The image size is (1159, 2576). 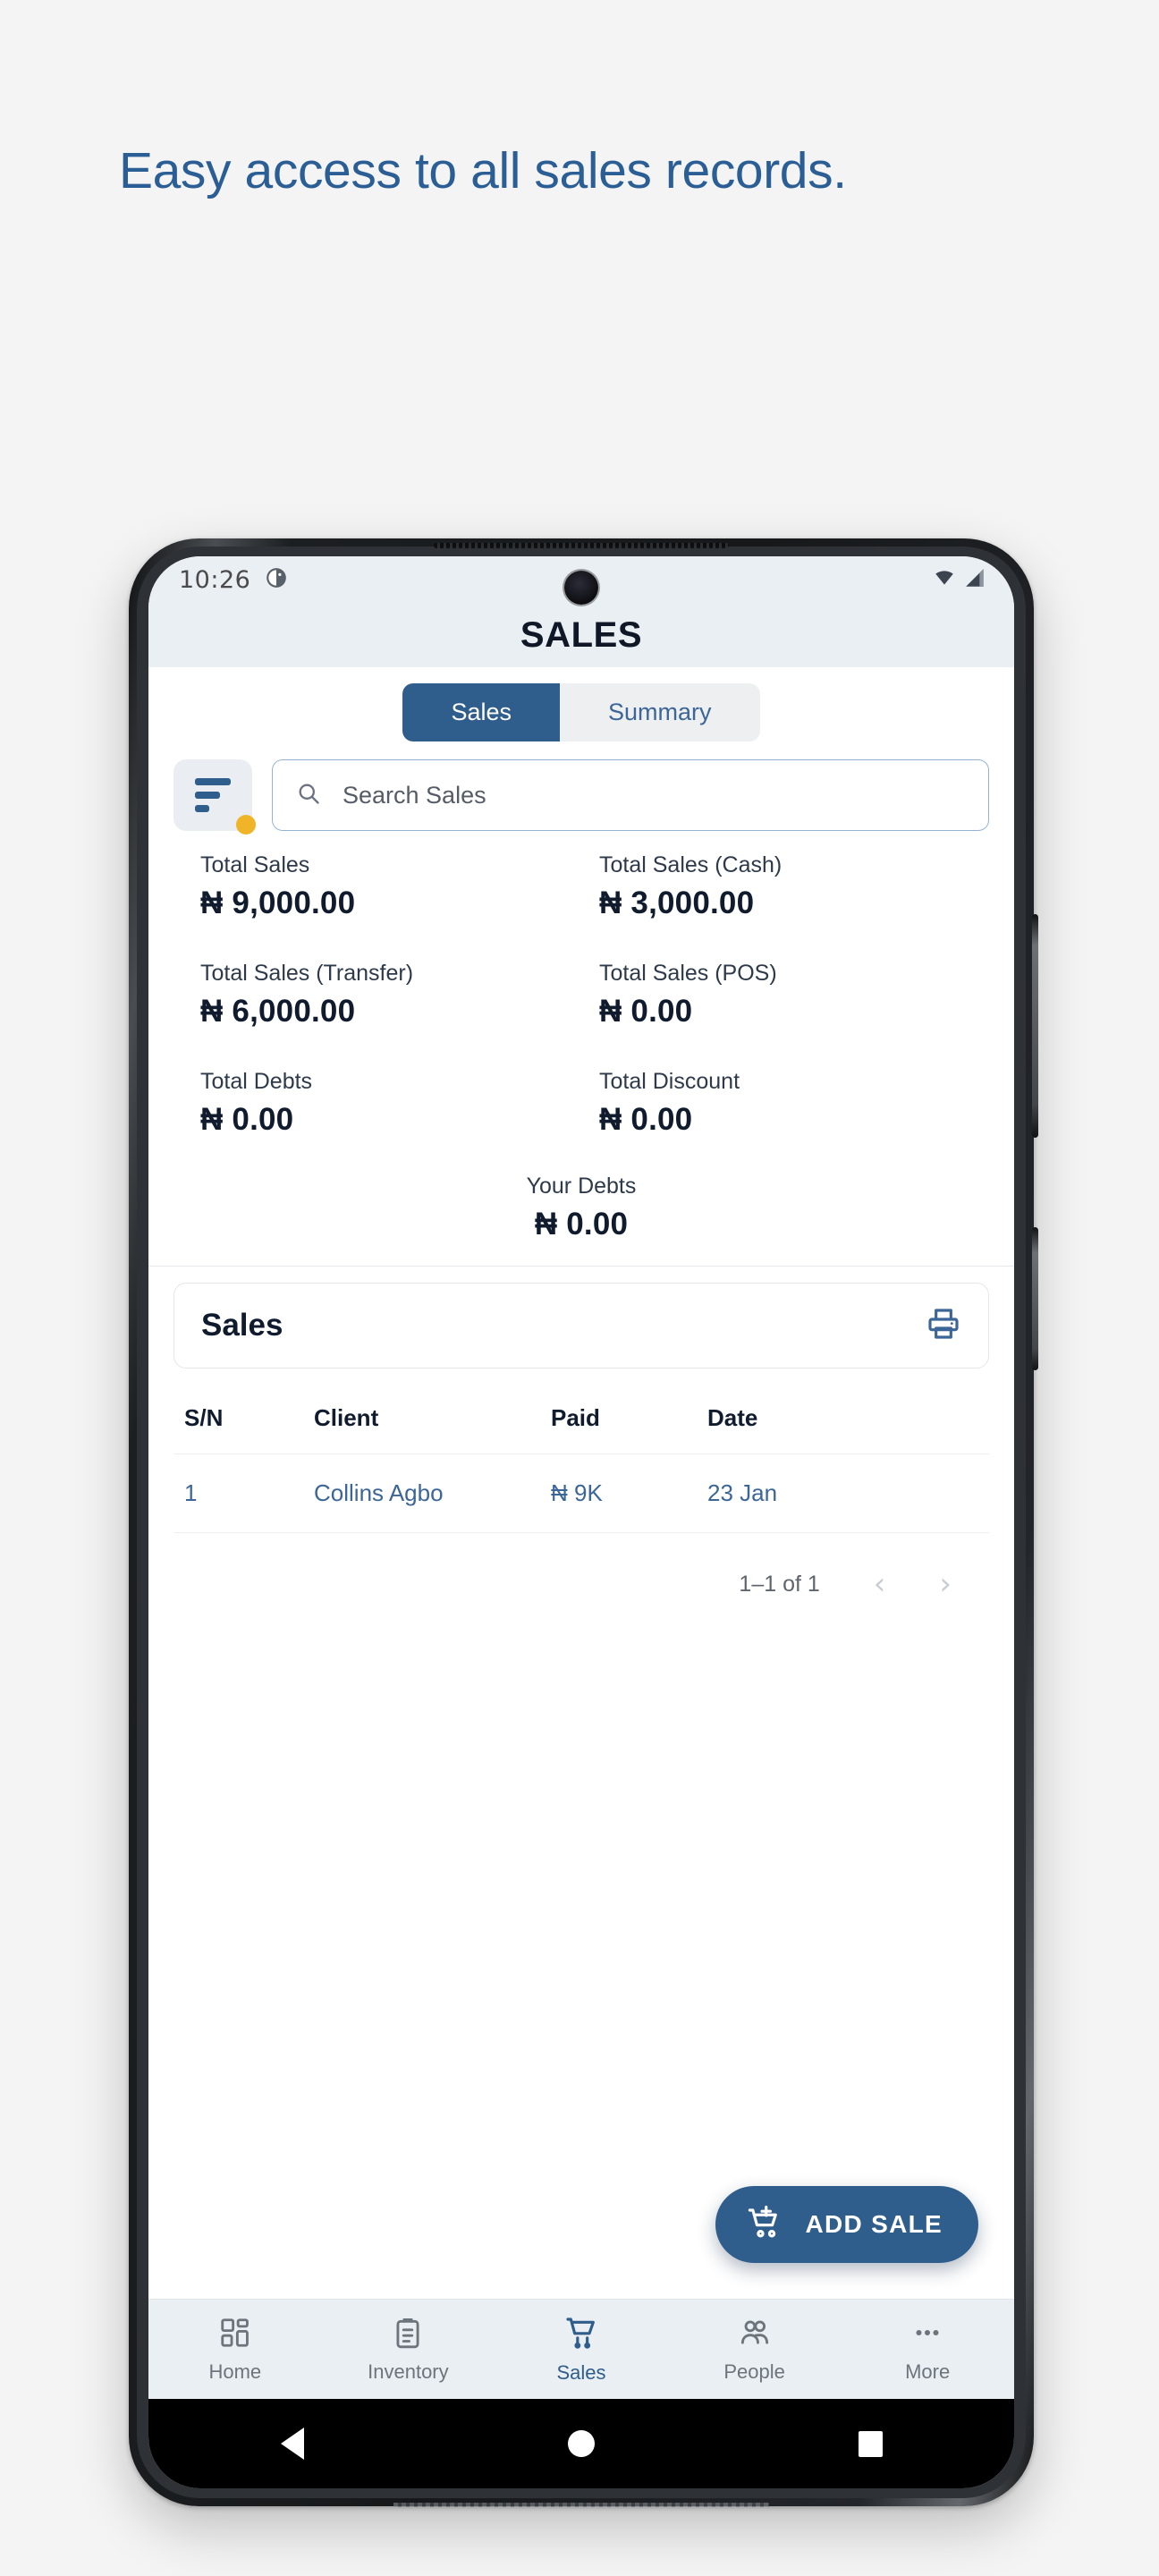 I want to click on stat-label: Total Sales (POS), so click(x=688, y=973).